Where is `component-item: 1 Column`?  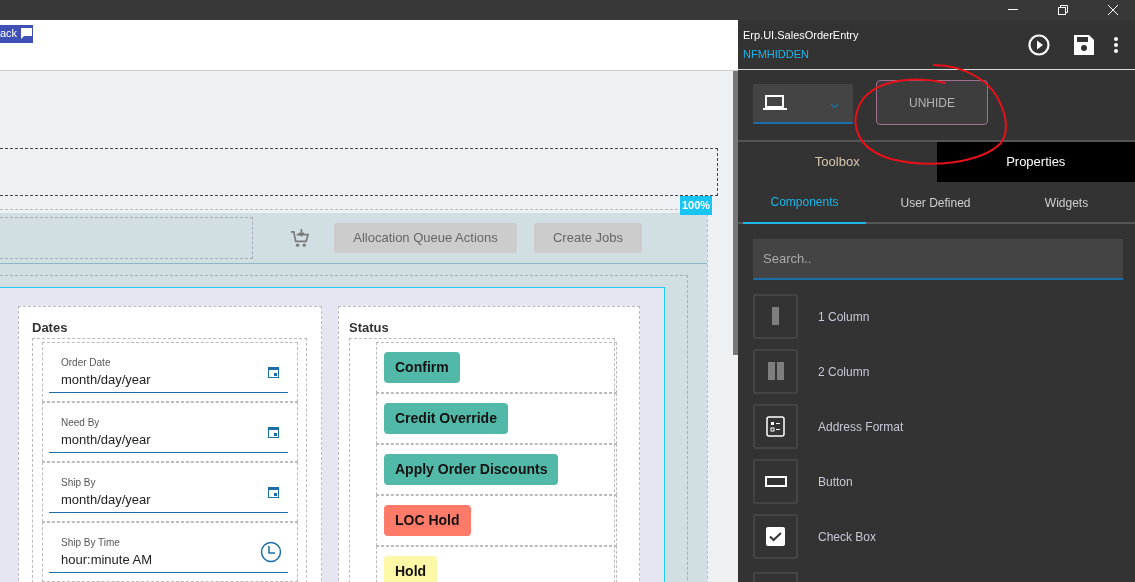 component-item: 1 Column is located at coordinates (944, 316).